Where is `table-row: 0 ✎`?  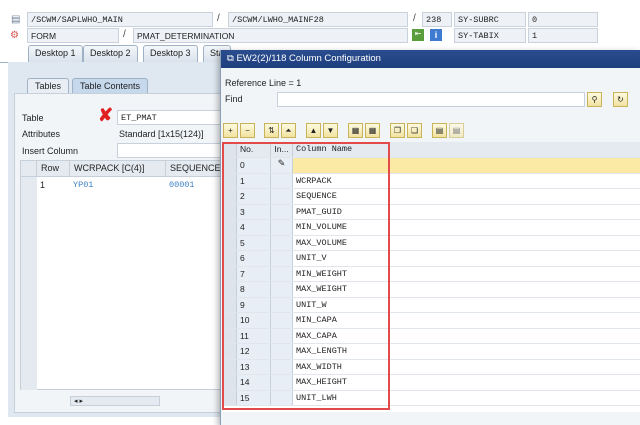 table-row: 0 ✎ is located at coordinates (431, 166).